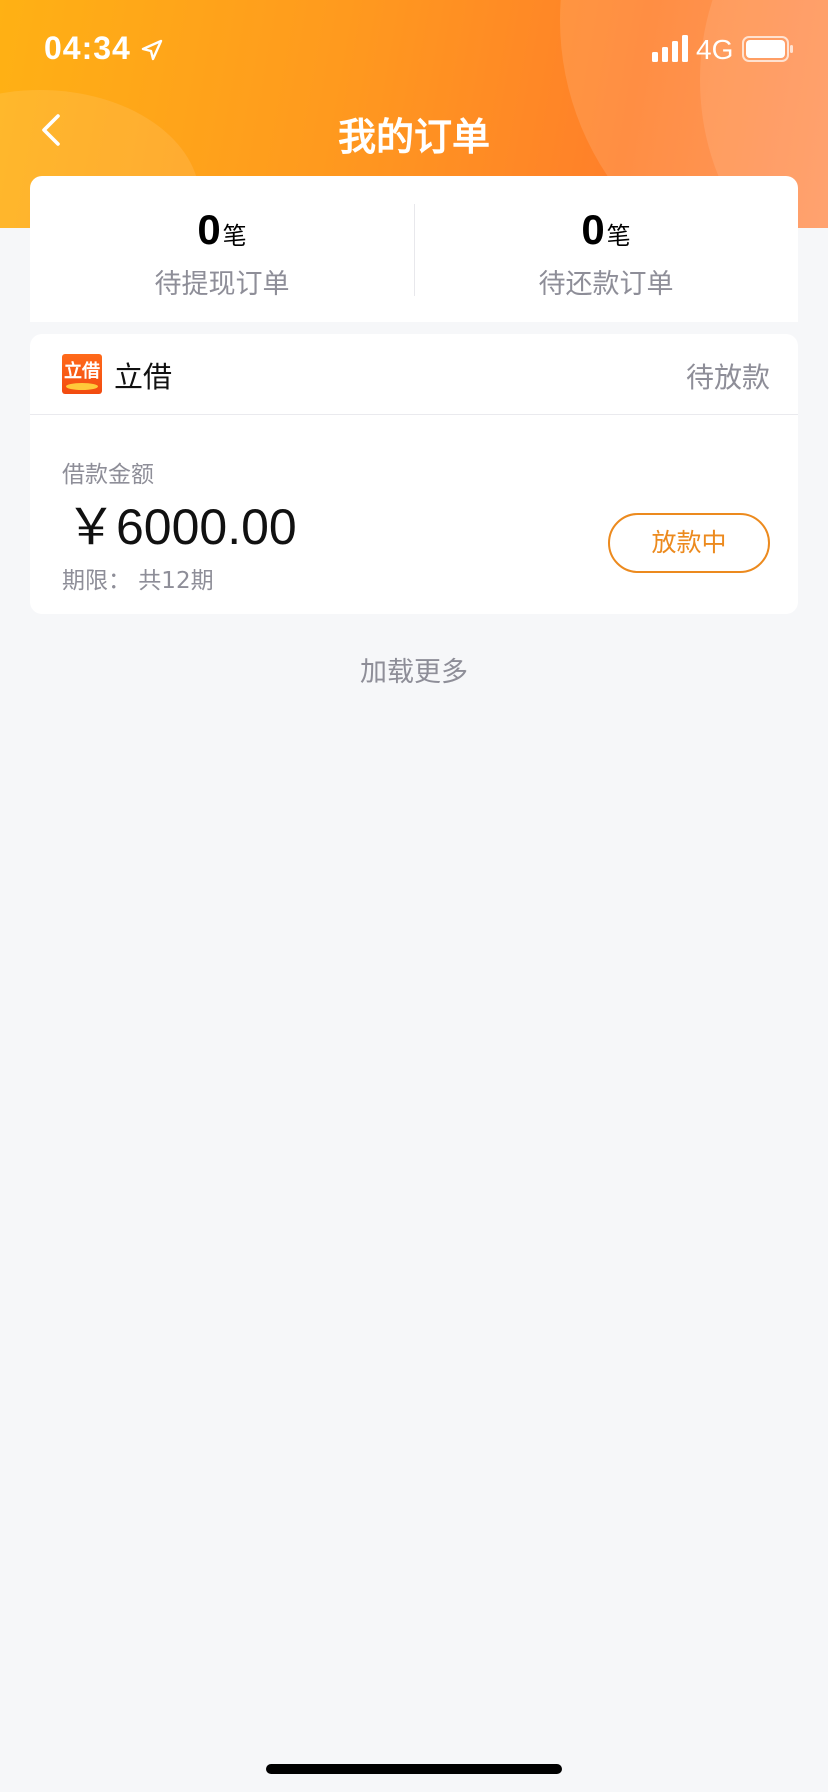 The image size is (828, 1792). I want to click on brand-logo-text: 立借, so click(82, 371).